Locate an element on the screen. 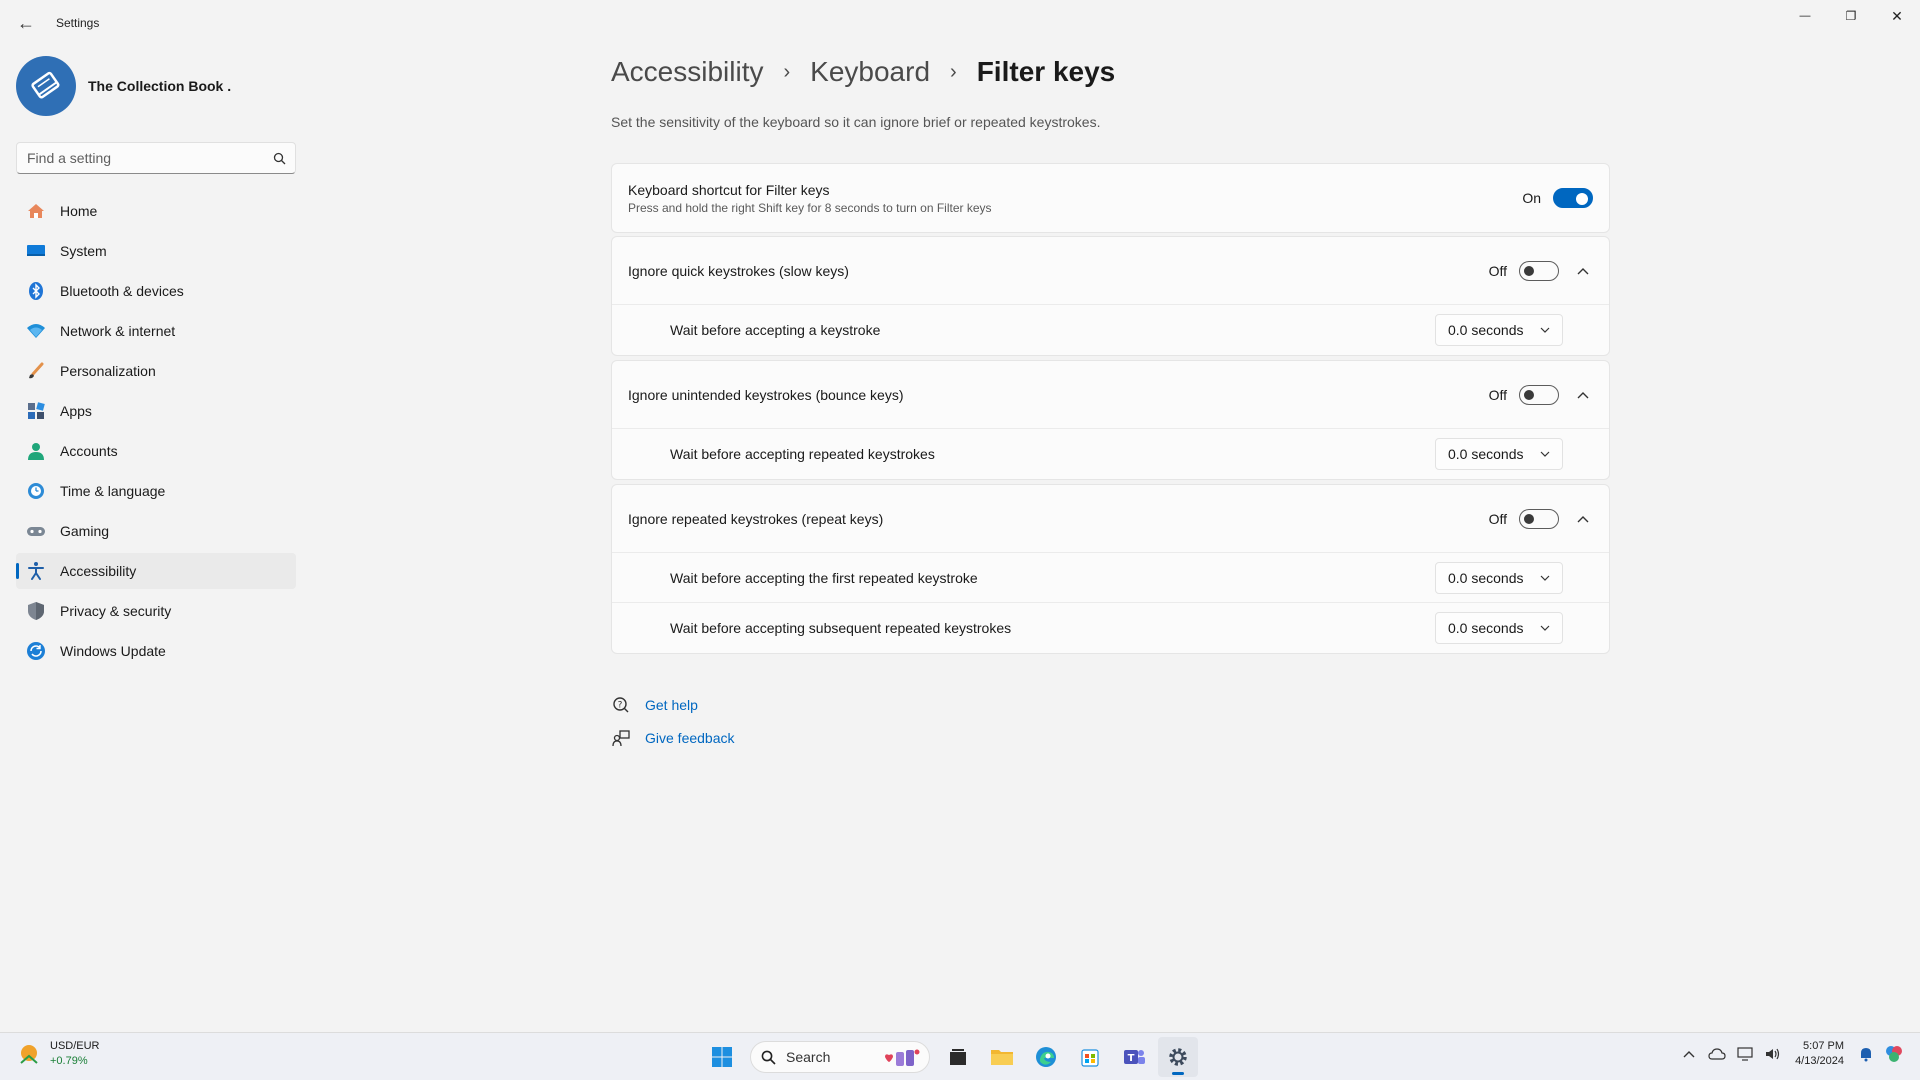 The image size is (1920, 1080). shortcut-toggle is located at coordinates (1573, 198).